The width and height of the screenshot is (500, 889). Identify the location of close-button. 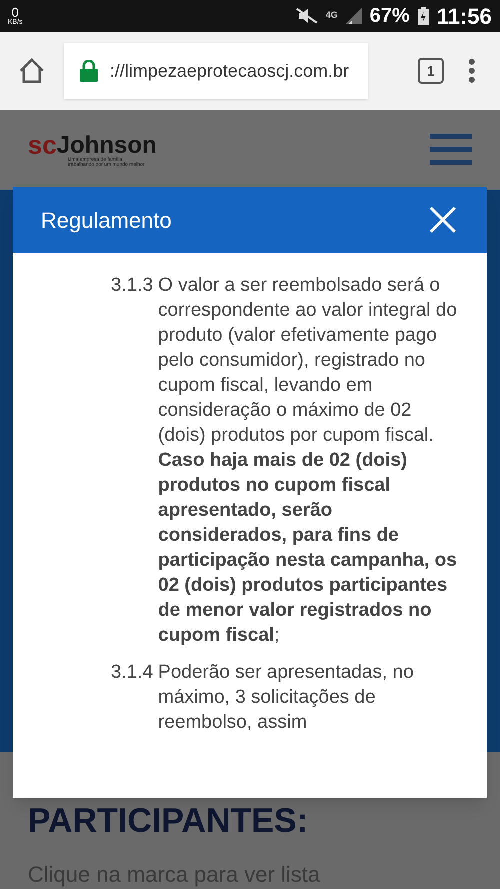
(443, 220).